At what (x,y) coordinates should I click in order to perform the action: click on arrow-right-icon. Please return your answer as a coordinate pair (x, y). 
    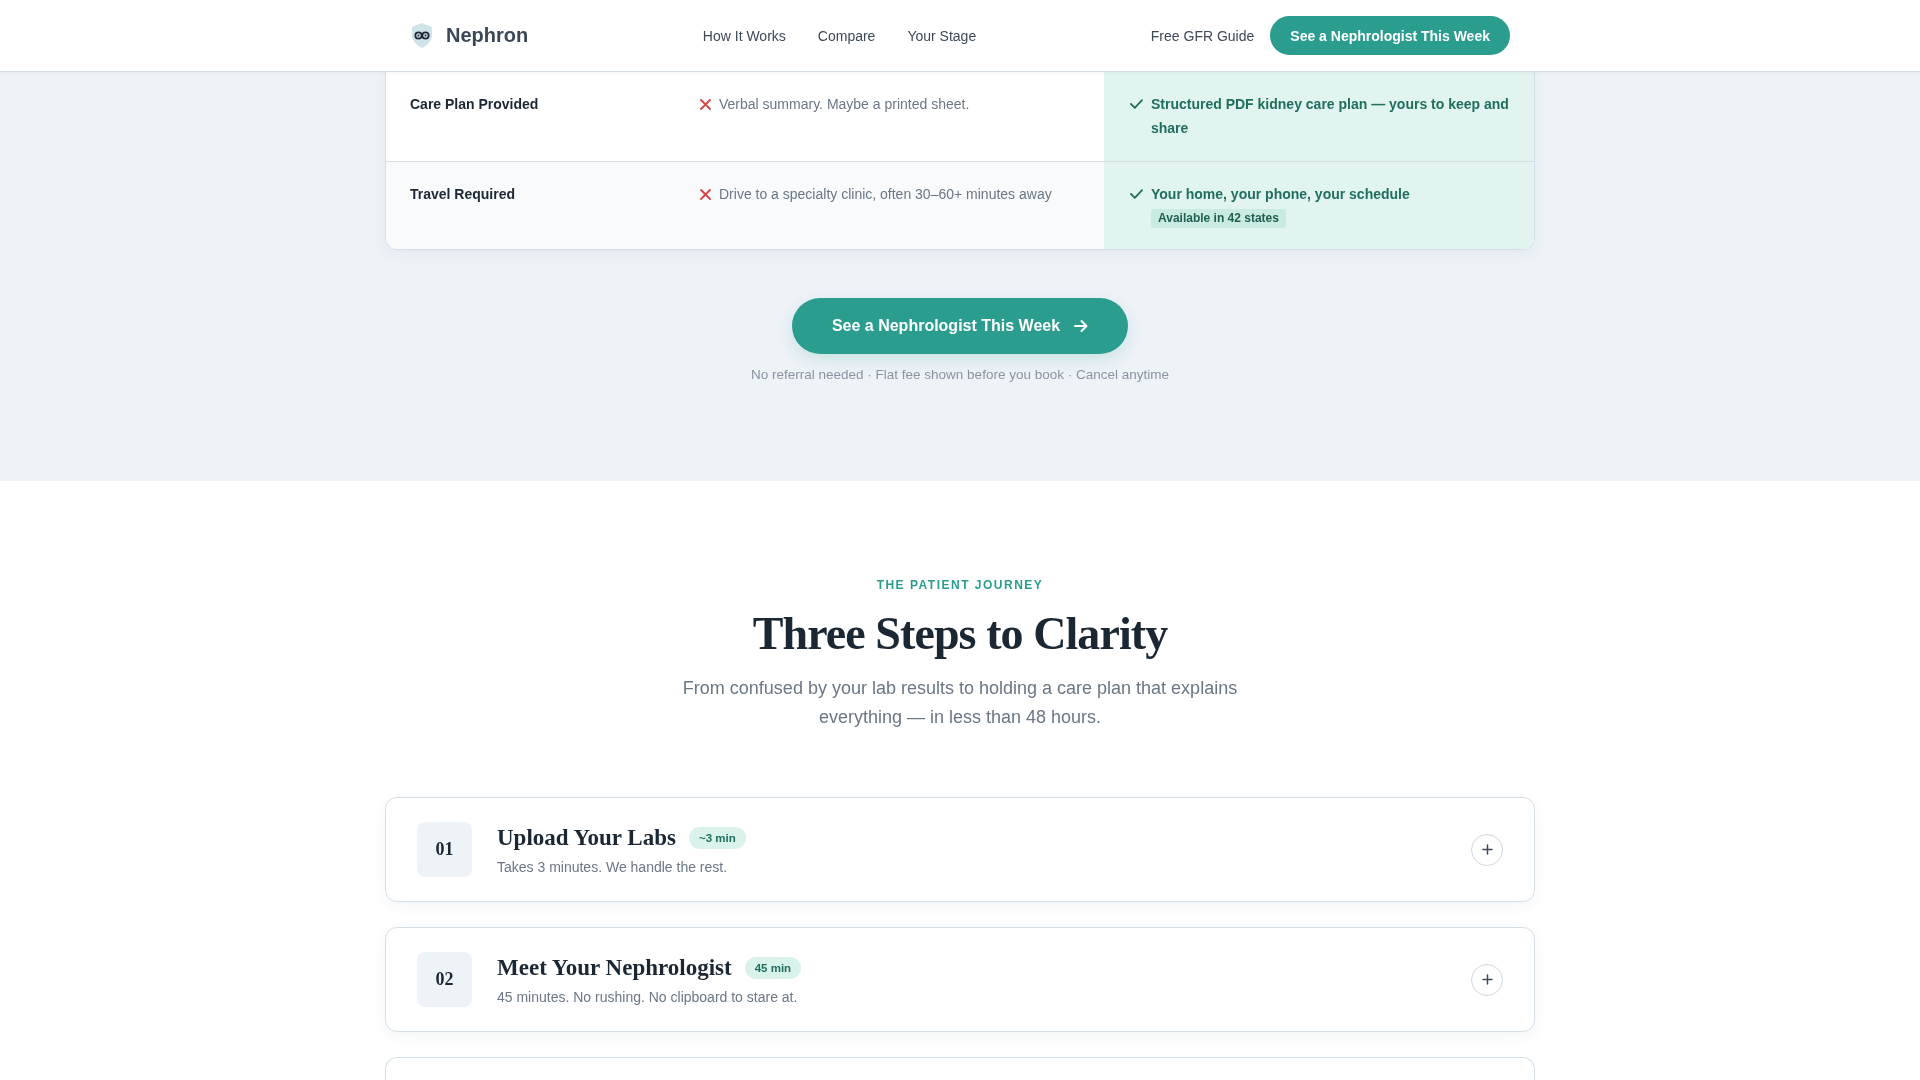
    Looking at the image, I should click on (1081, 326).